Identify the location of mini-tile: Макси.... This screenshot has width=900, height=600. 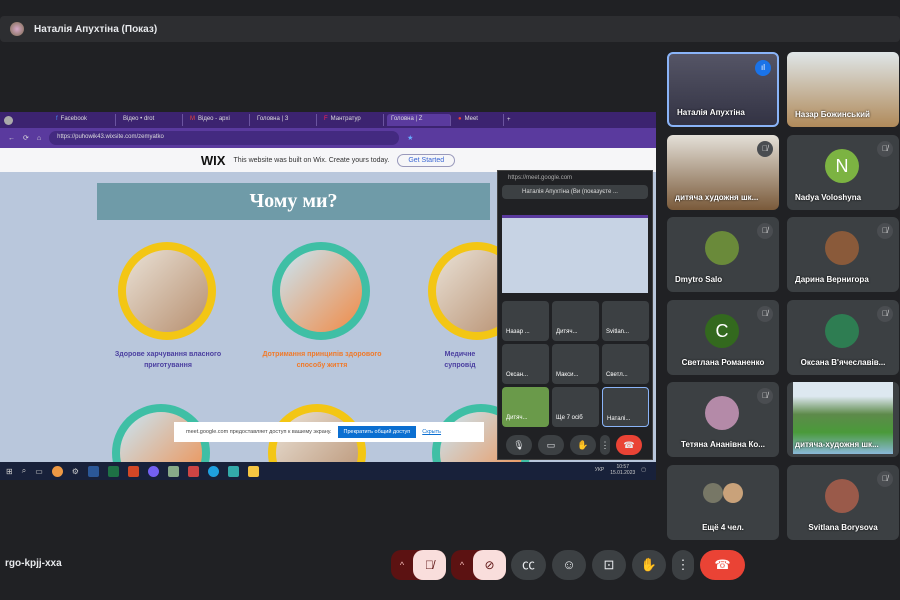
(575, 364).